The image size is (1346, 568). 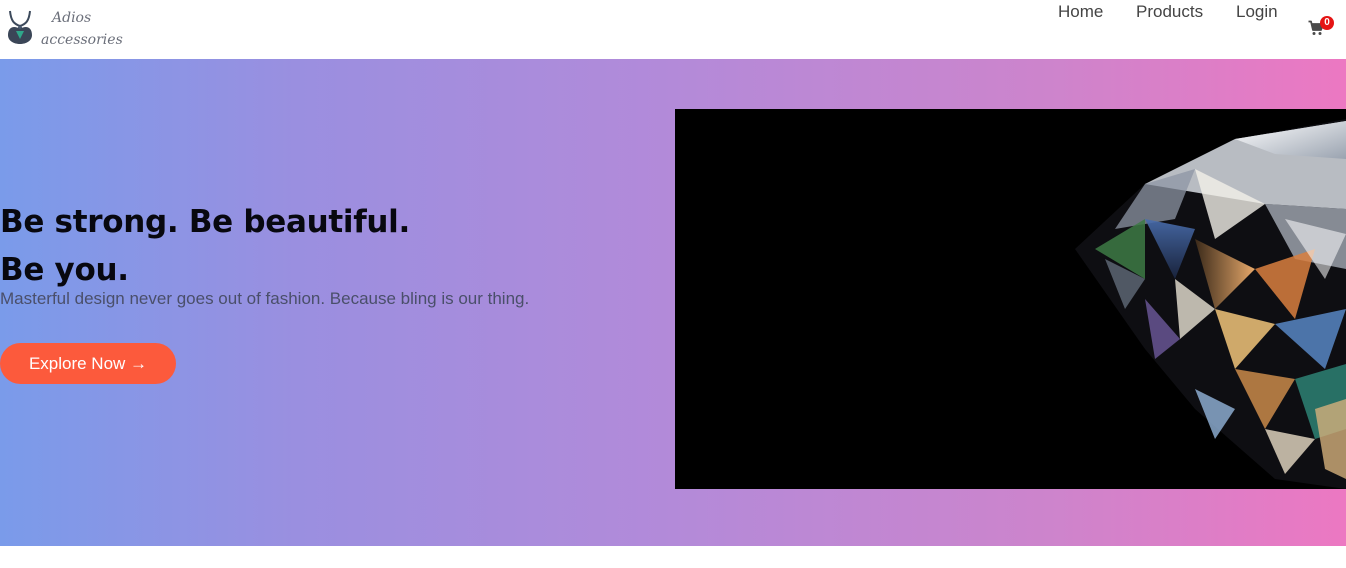 What do you see at coordinates (64, 270) in the screenshot?
I see `hero-title-line2: Be you.` at bounding box center [64, 270].